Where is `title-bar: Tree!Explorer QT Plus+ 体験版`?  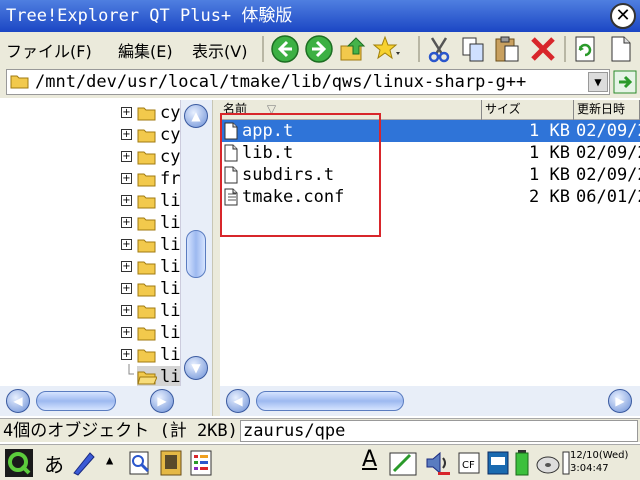 title-bar: Tree!Explorer QT Plus+ 体験版 is located at coordinates (320, 16).